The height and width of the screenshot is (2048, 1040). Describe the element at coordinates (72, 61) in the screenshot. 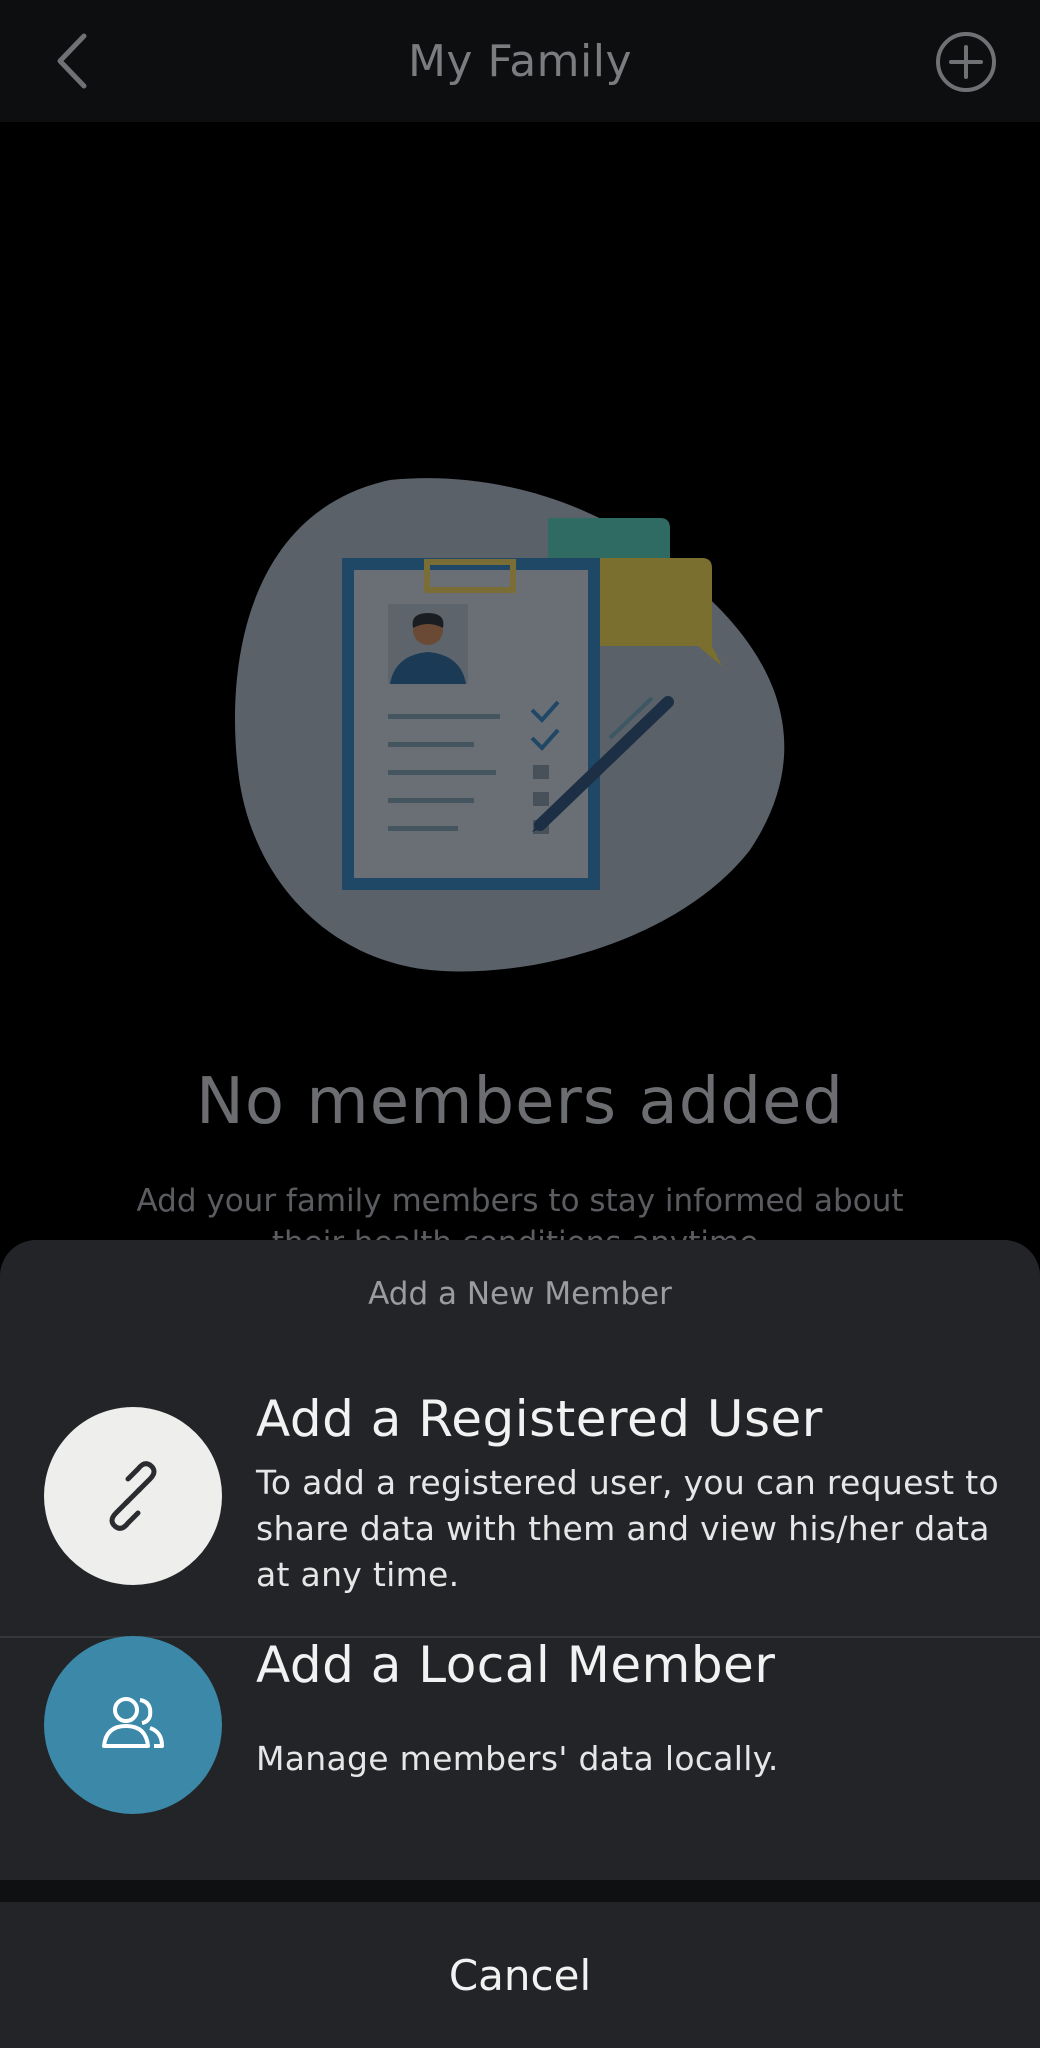

I see `chevron-left-icon` at that location.